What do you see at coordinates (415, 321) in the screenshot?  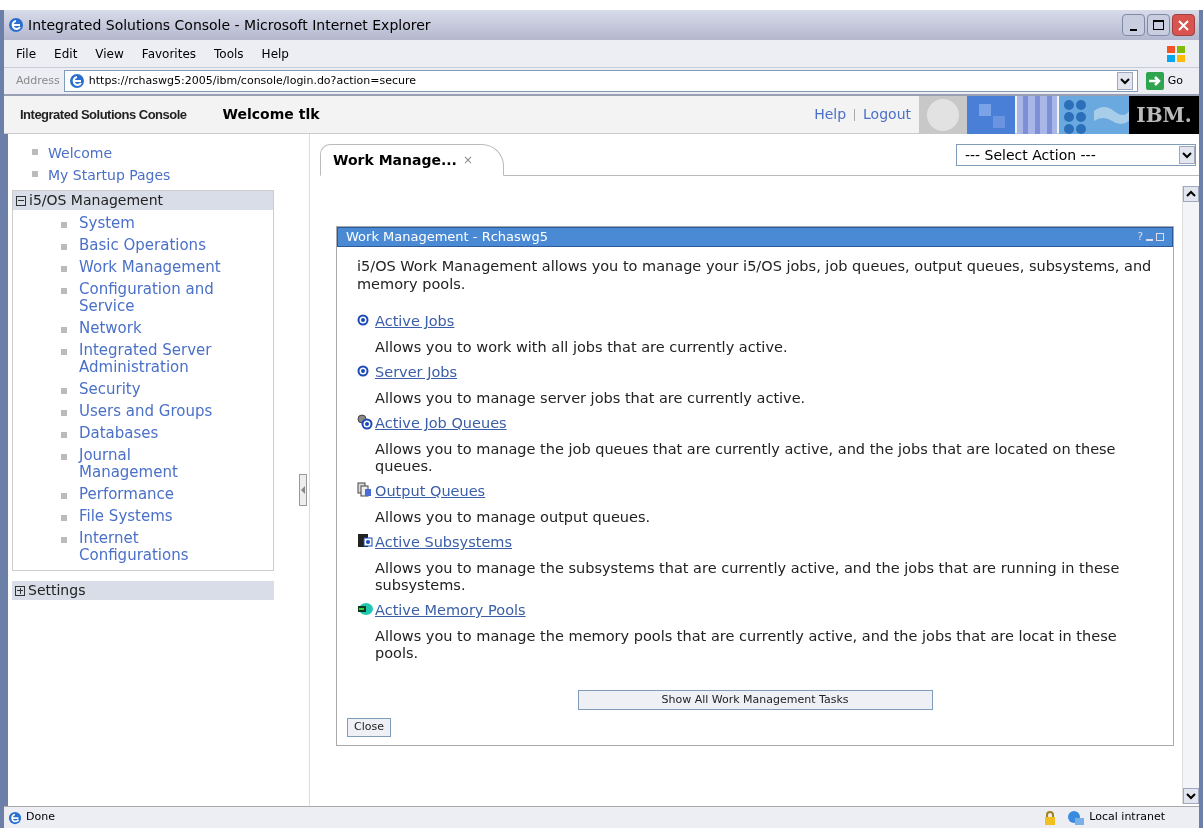 I see `task-link: Active Jobs` at bounding box center [415, 321].